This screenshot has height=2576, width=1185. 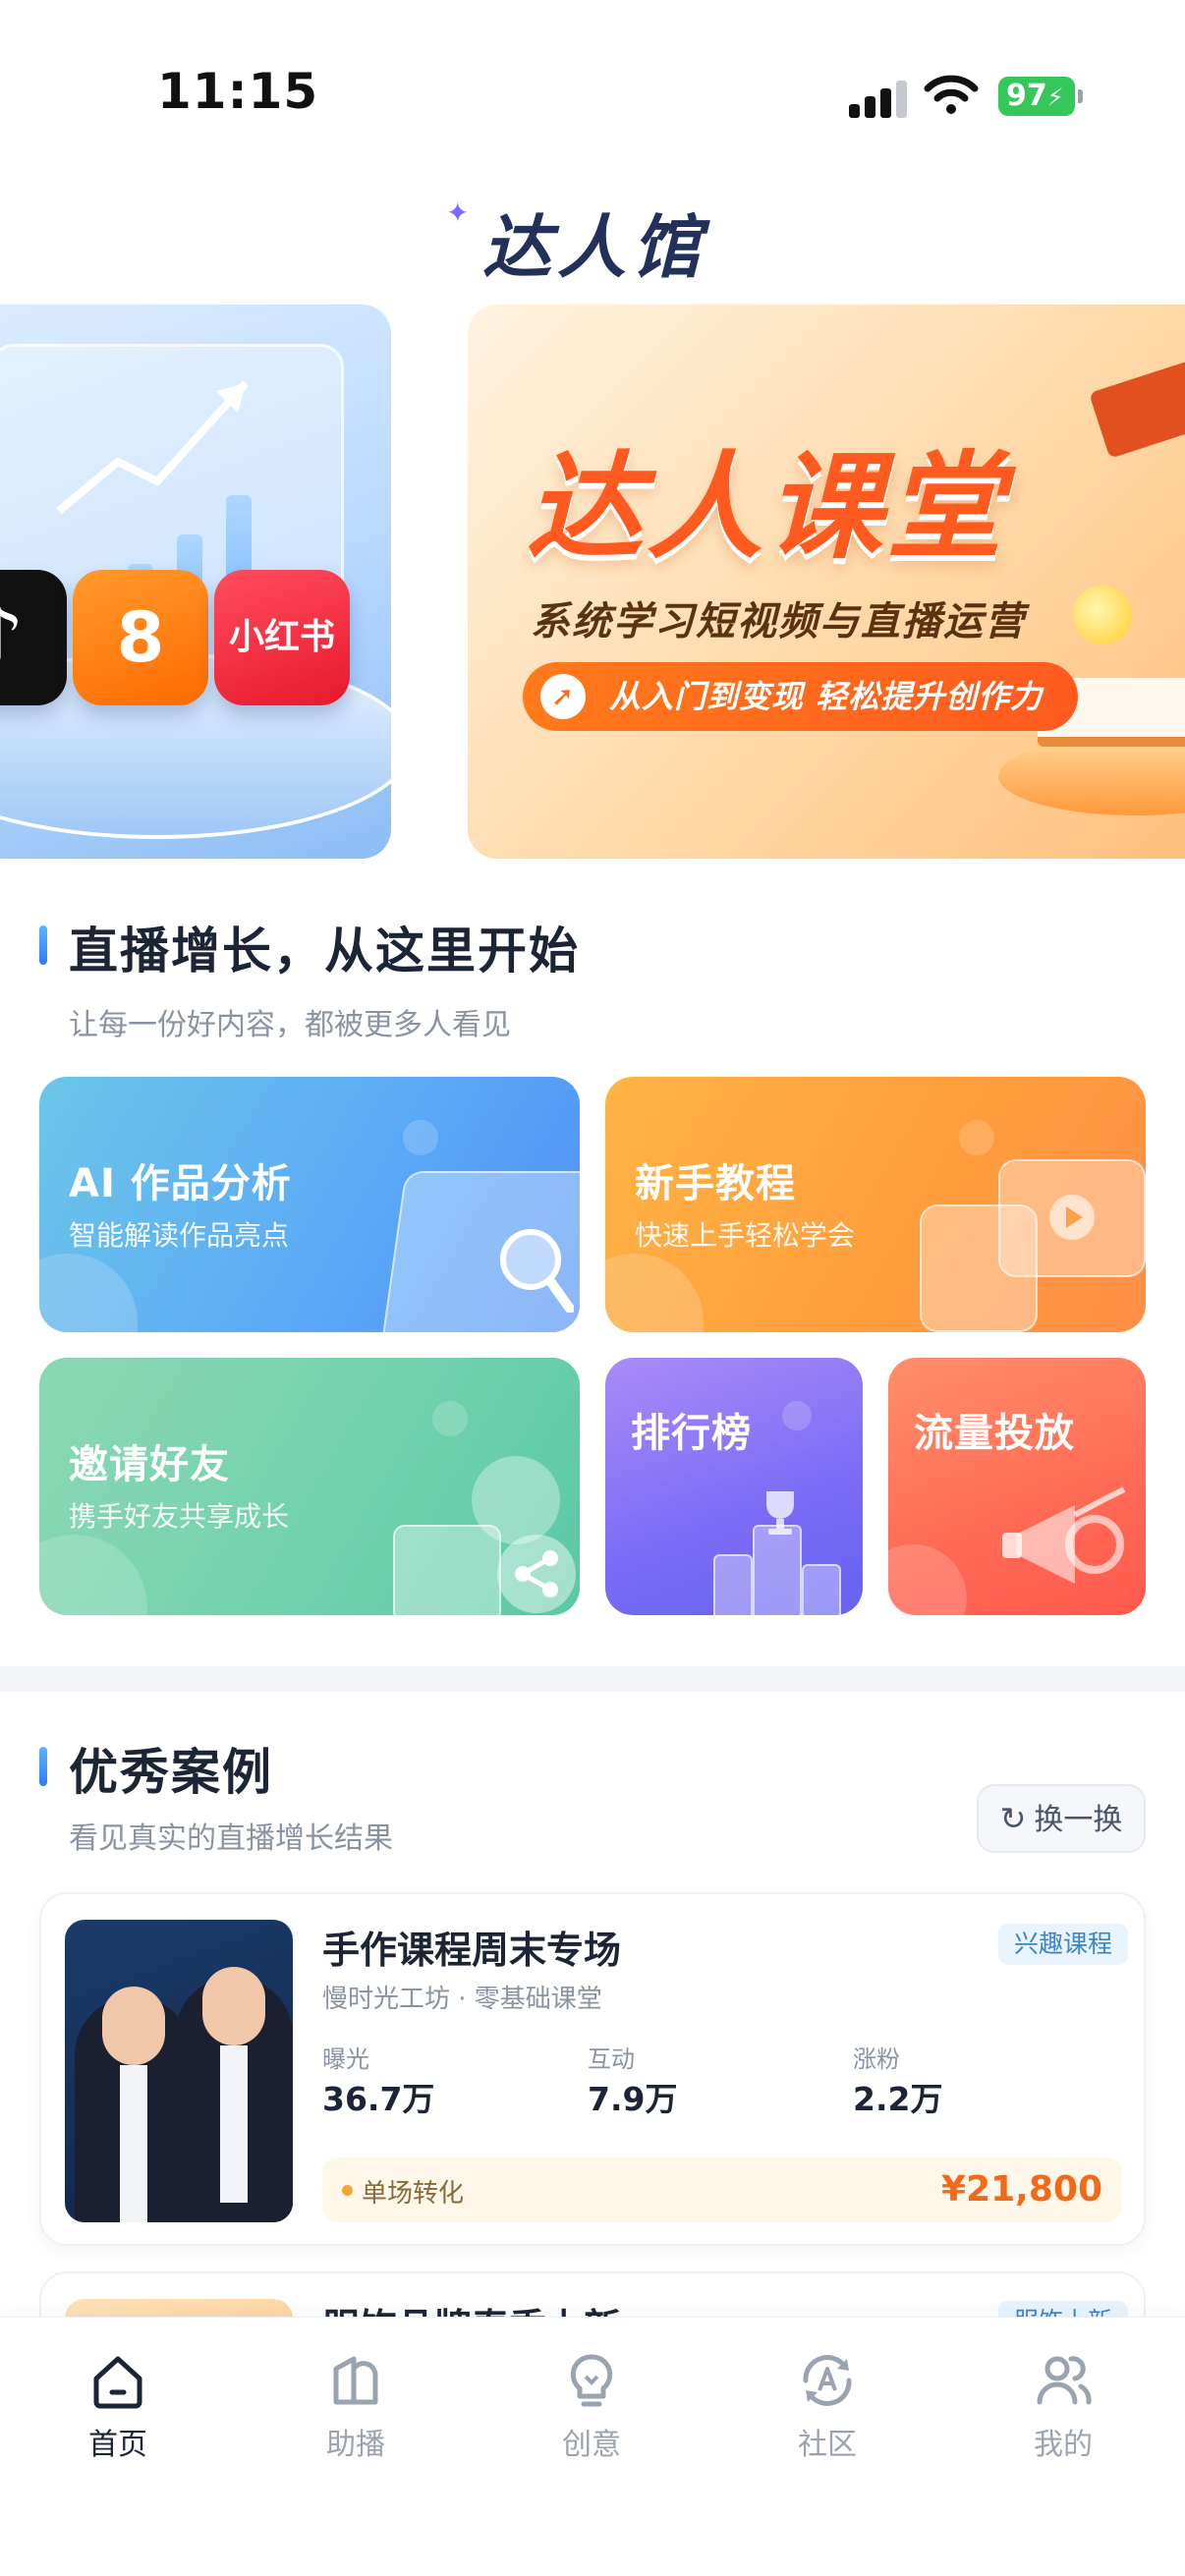 I want to click on sparkle-icon: ✦, so click(x=461, y=212).